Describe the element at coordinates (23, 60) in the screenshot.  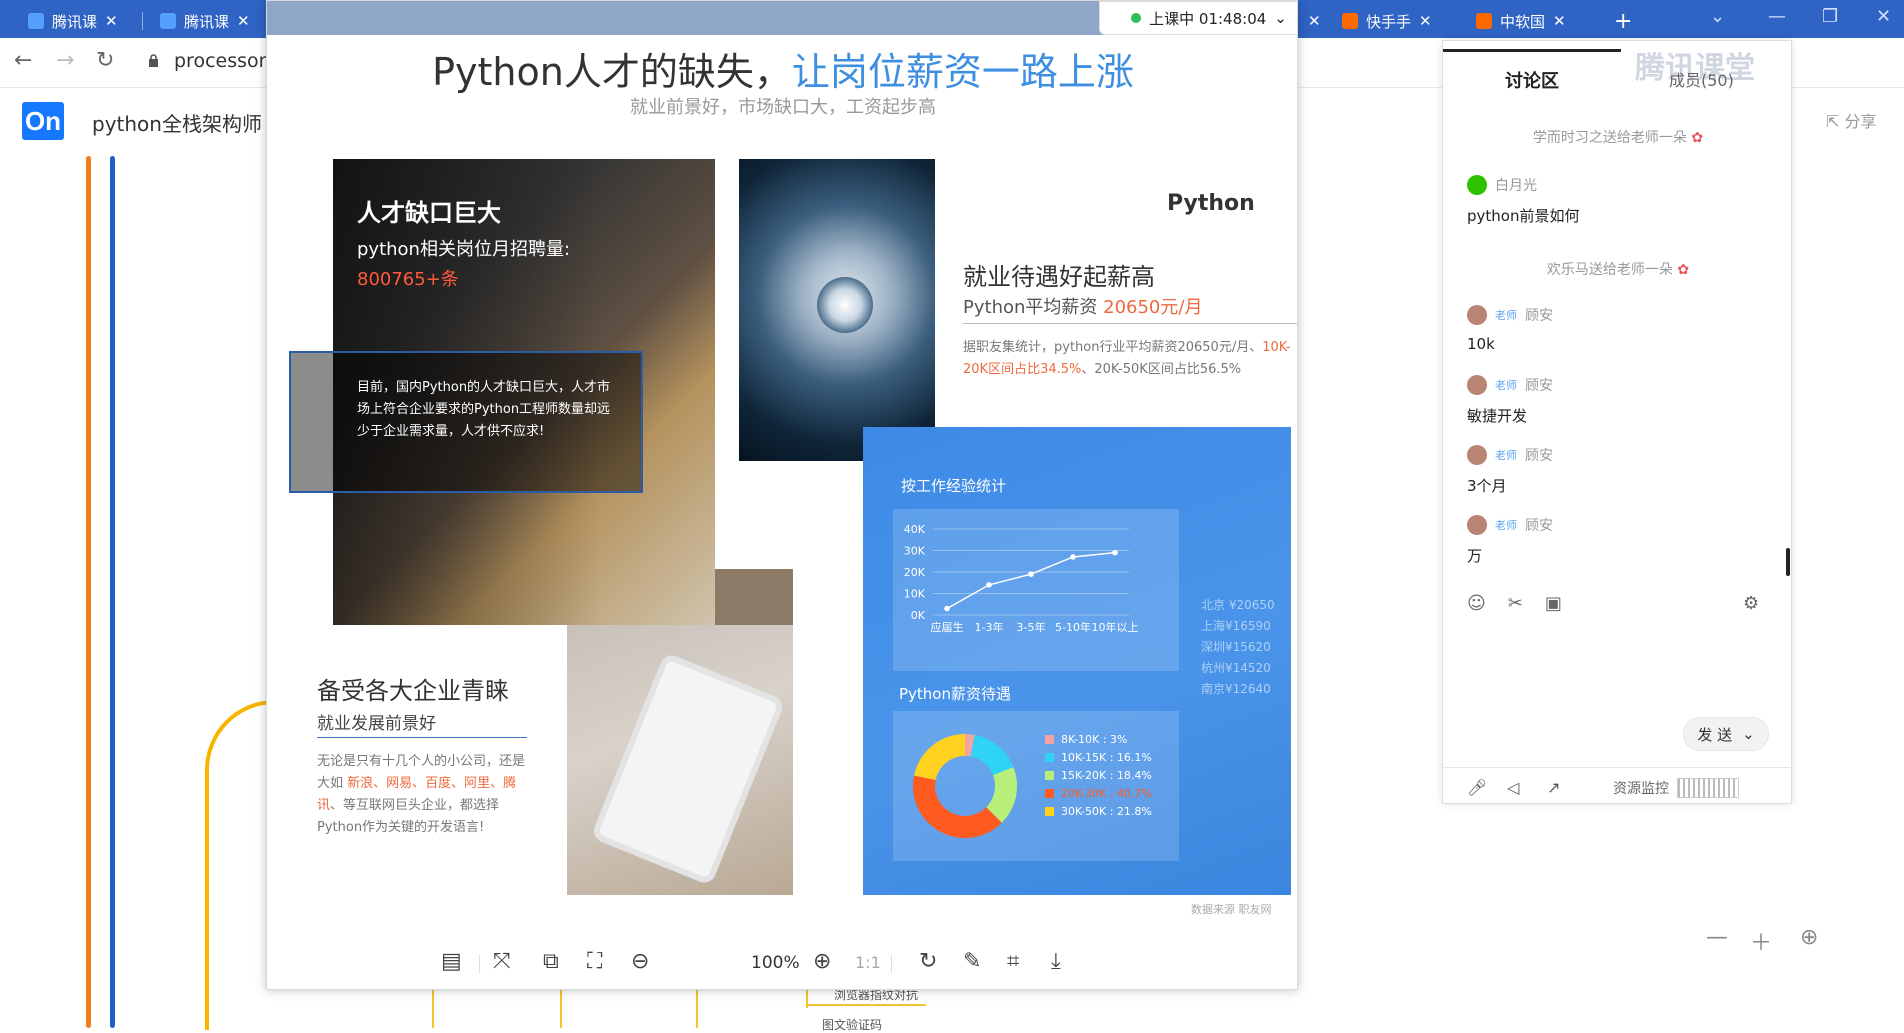
I see `back-icon: ←` at that location.